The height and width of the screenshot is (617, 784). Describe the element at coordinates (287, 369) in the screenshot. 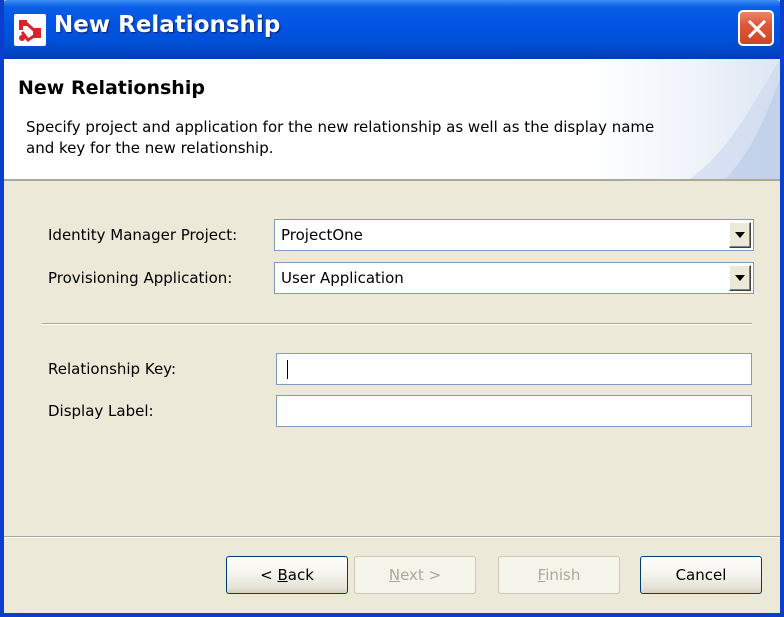

I see `text-cursor` at that location.